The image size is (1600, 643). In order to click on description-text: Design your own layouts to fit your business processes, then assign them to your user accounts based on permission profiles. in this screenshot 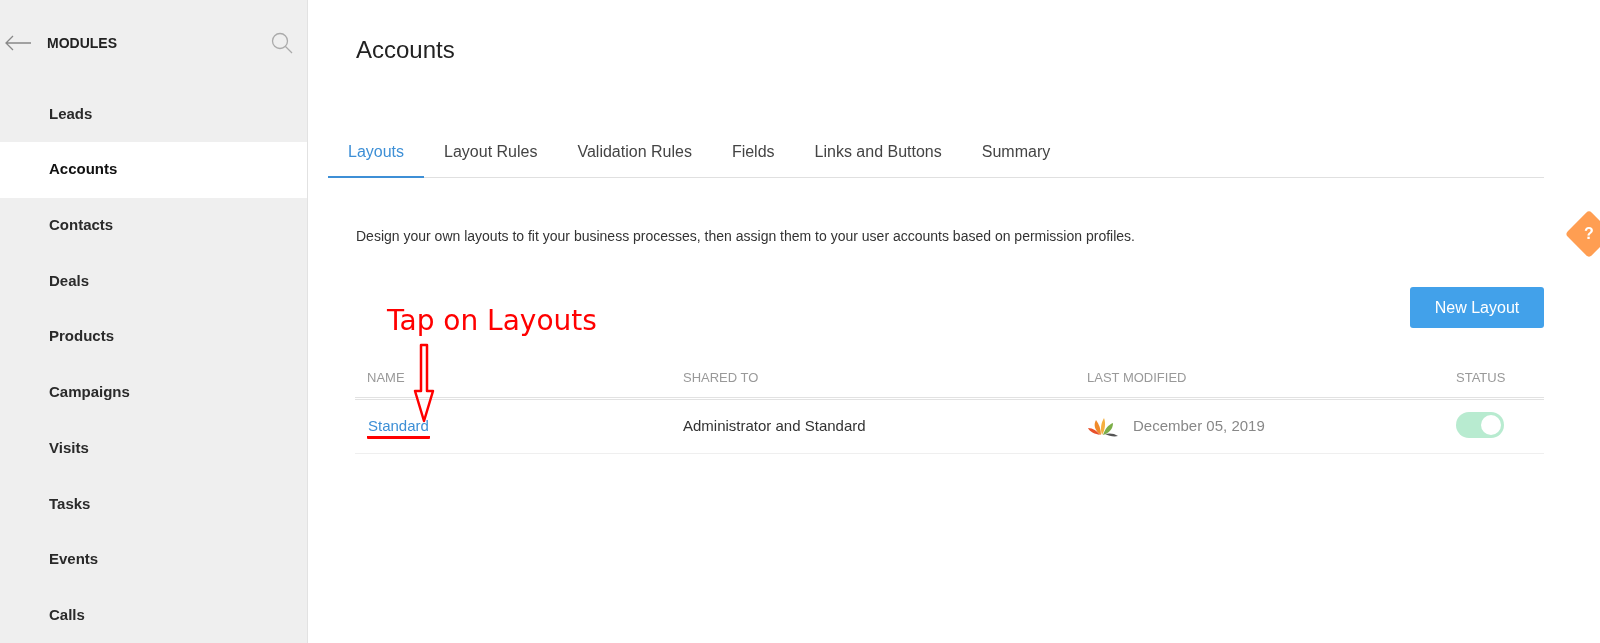, I will do `click(745, 236)`.